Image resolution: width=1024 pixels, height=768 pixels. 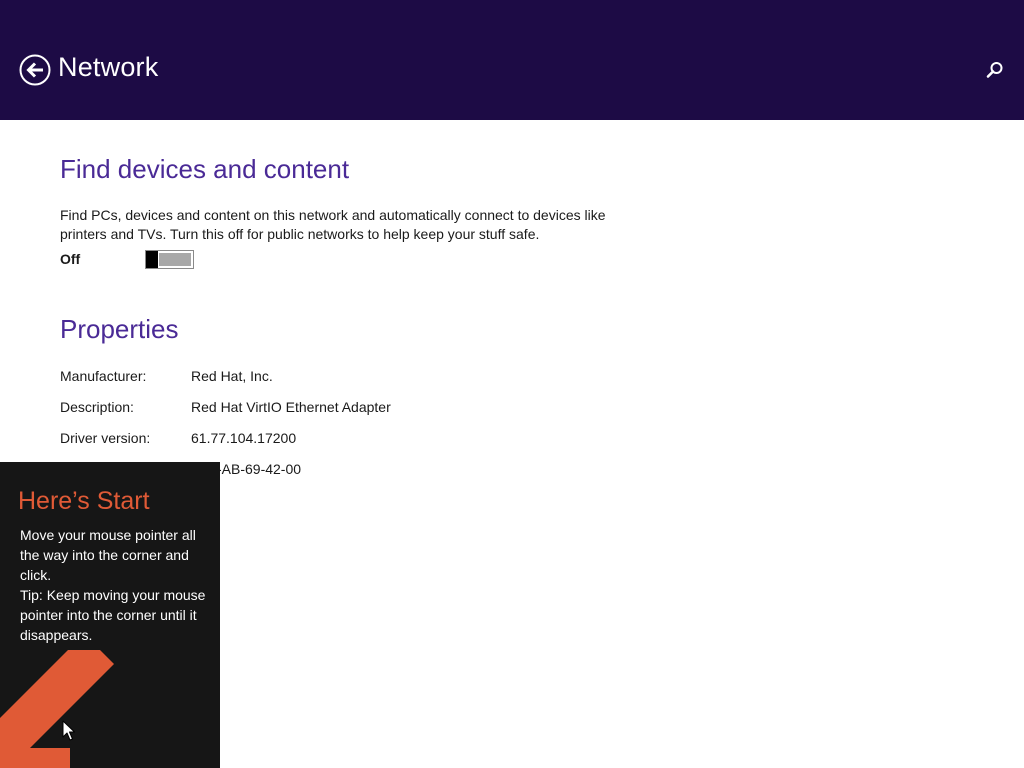 I want to click on find-devices-heading: Find devices and content, so click(x=205, y=169).